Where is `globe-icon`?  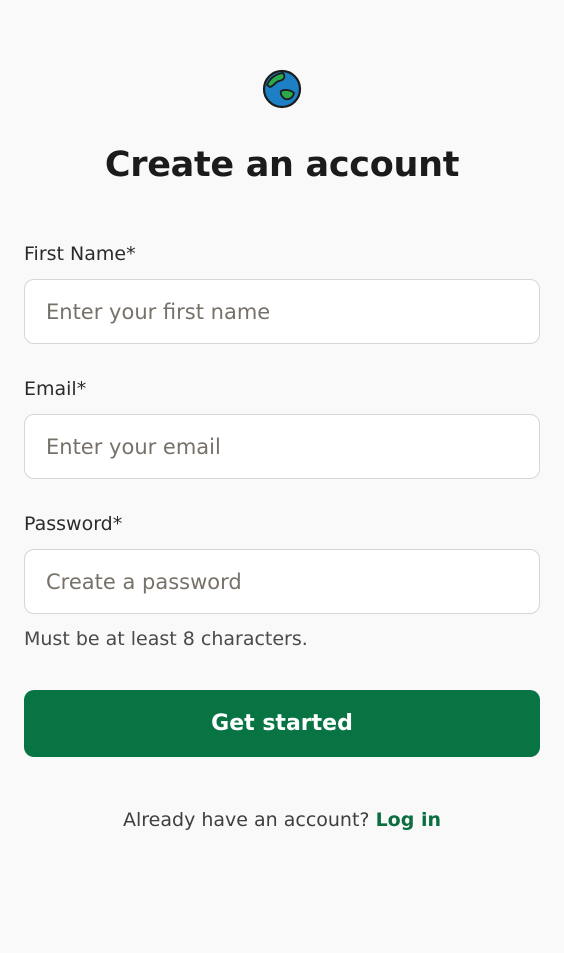
globe-icon is located at coordinates (282, 89).